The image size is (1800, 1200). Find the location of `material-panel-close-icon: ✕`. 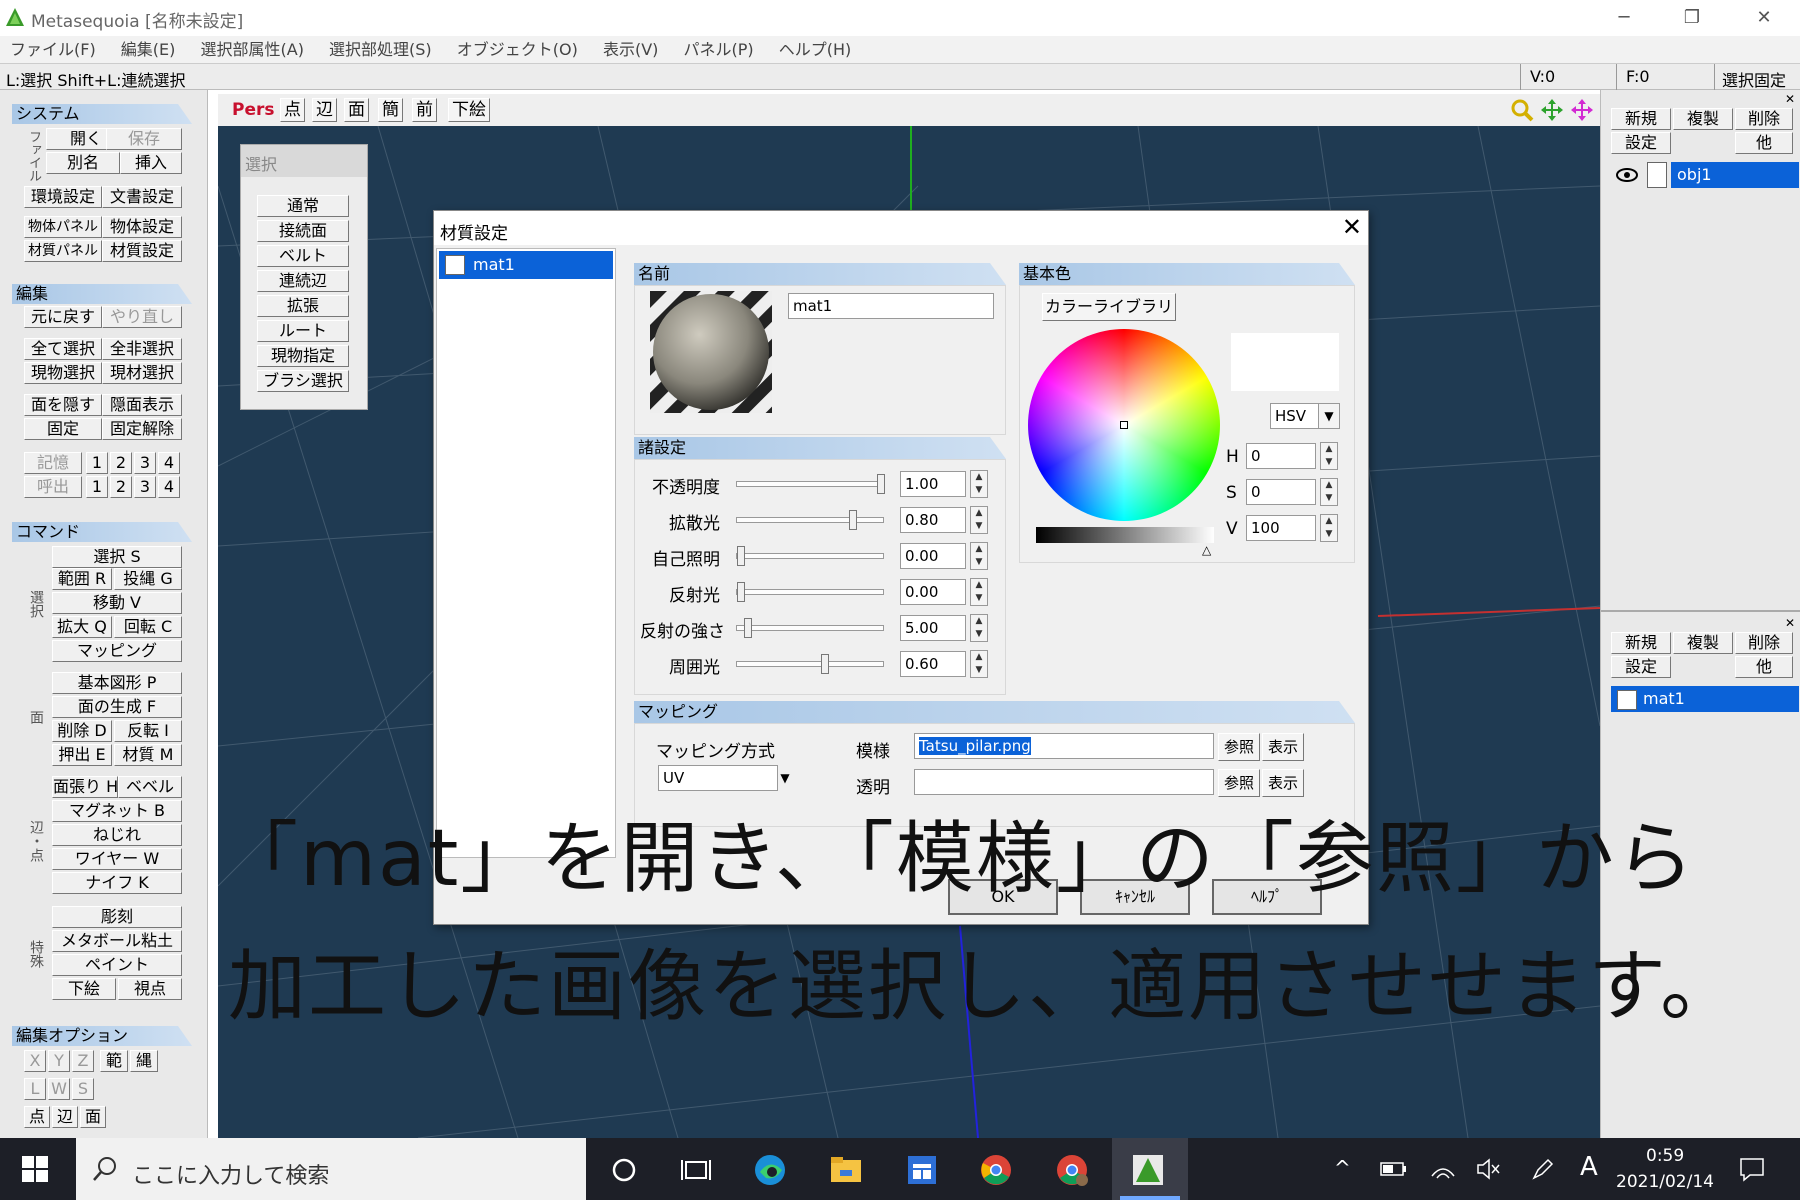

material-panel-close-icon: ✕ is located at coordinates (1790, 623).